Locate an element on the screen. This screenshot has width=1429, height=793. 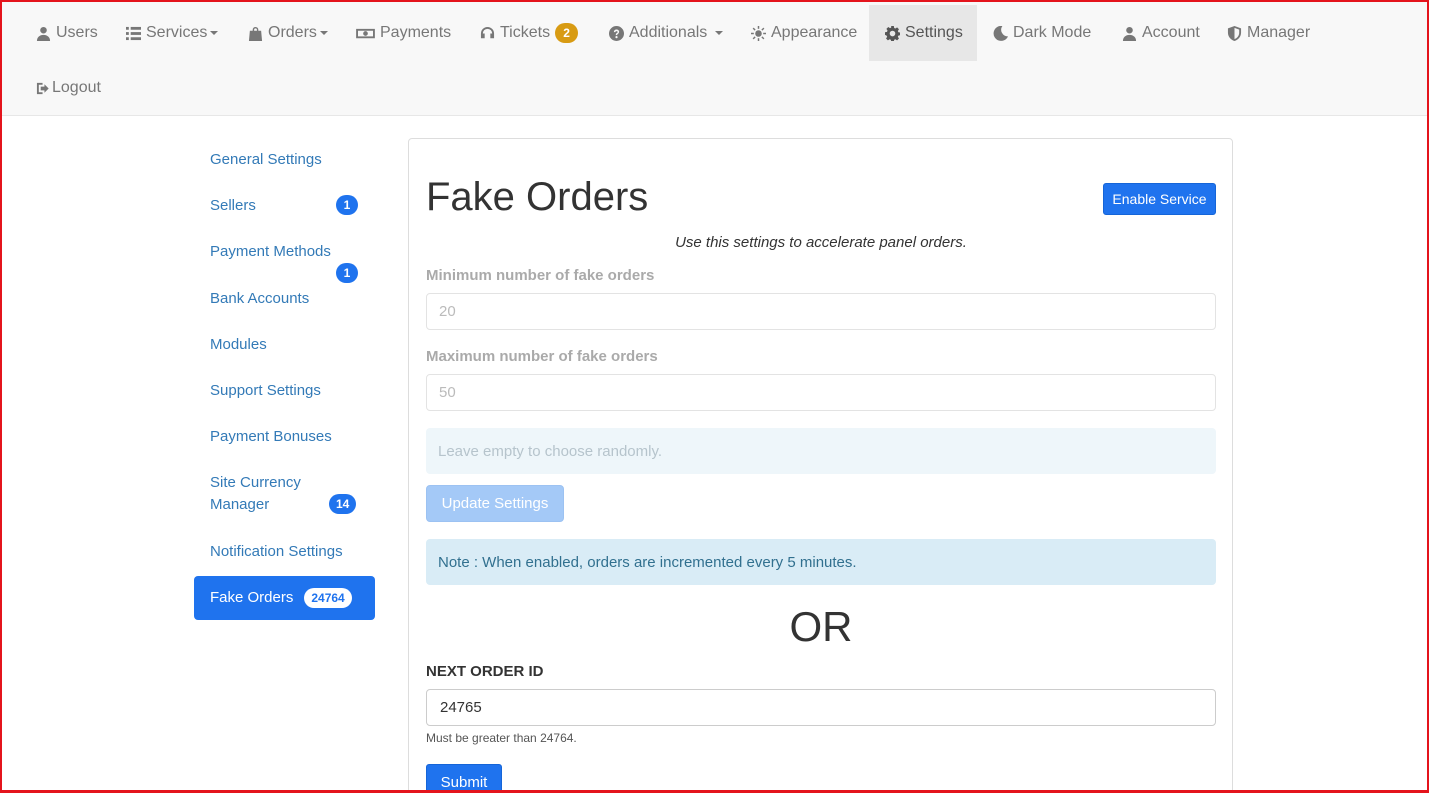
random-hint: Leave empty to choose randomly. is located at coordinates (821, 451).